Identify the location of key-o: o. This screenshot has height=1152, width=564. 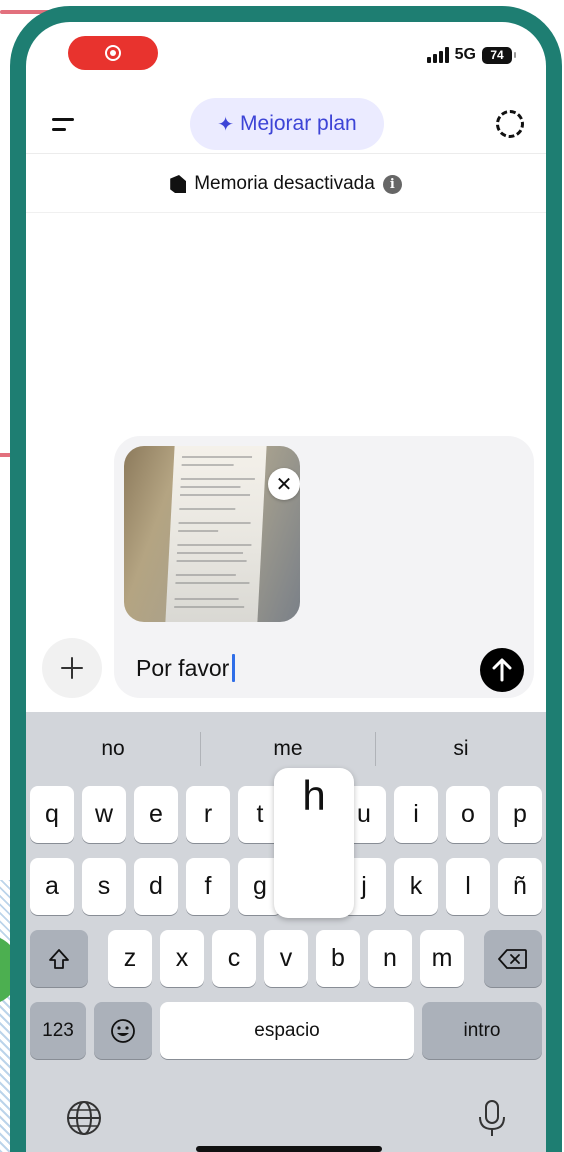
(468, 814).